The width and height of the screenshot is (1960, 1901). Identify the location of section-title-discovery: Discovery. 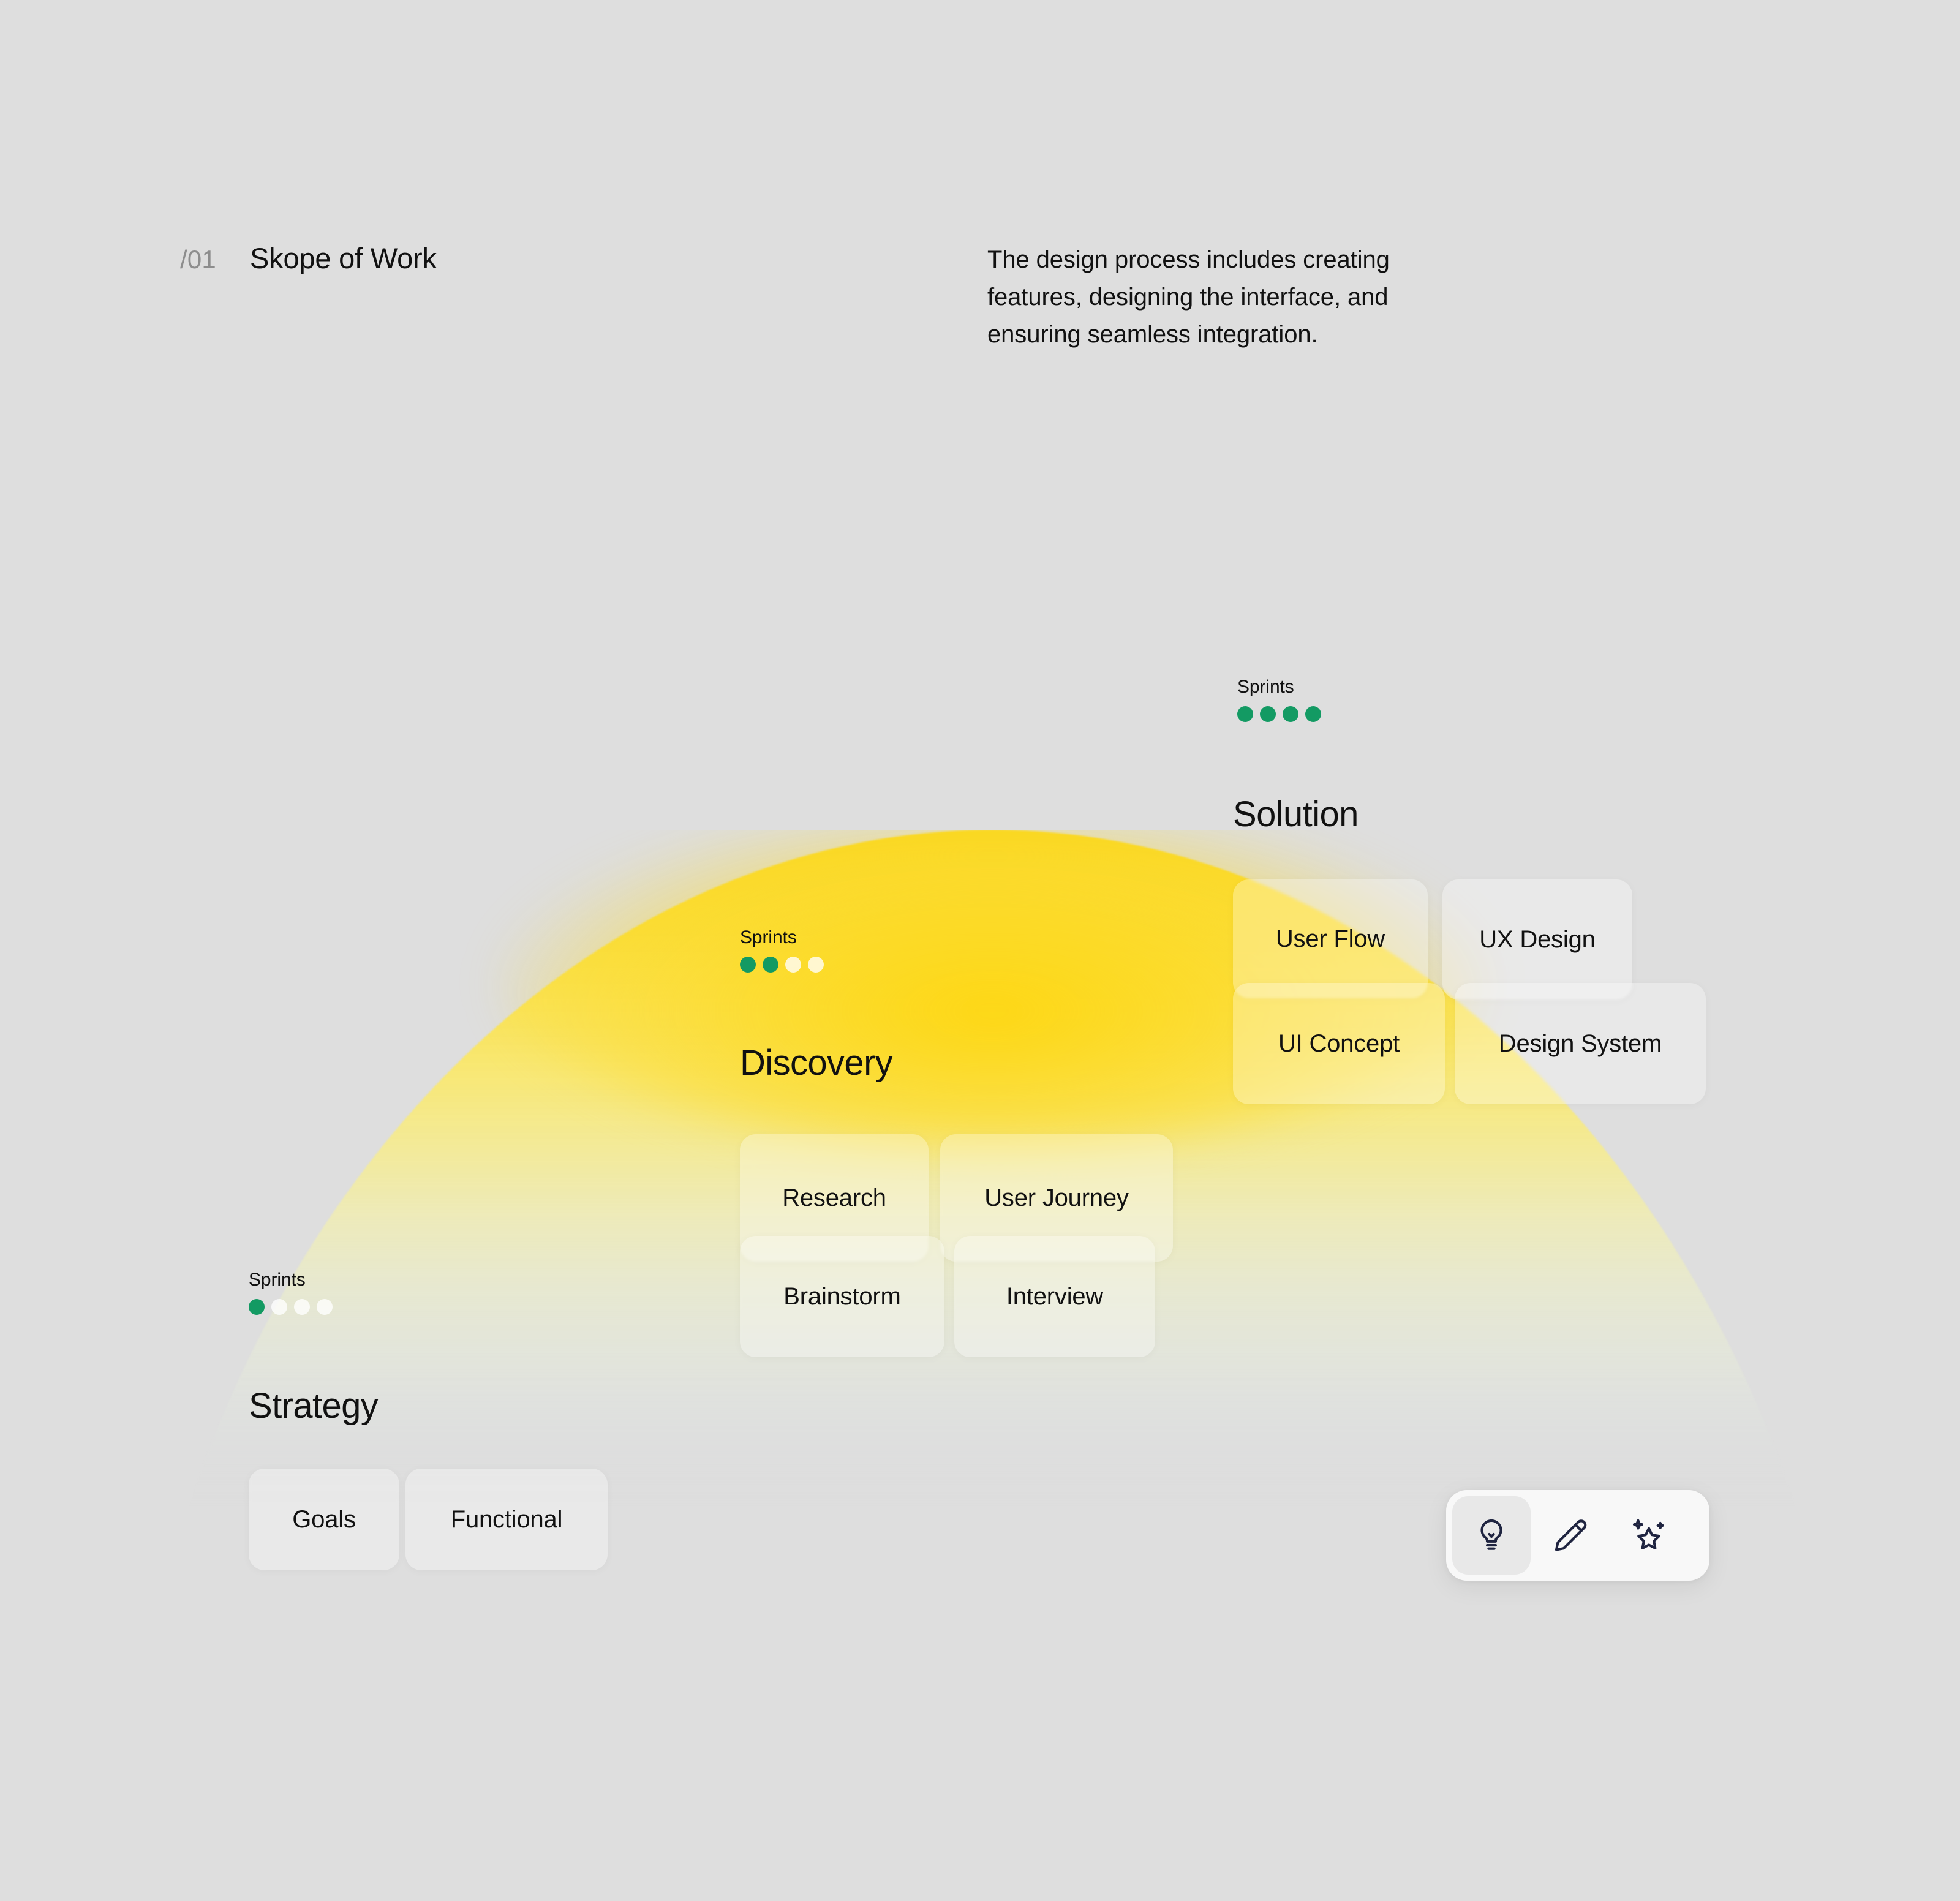
(816, 1063).